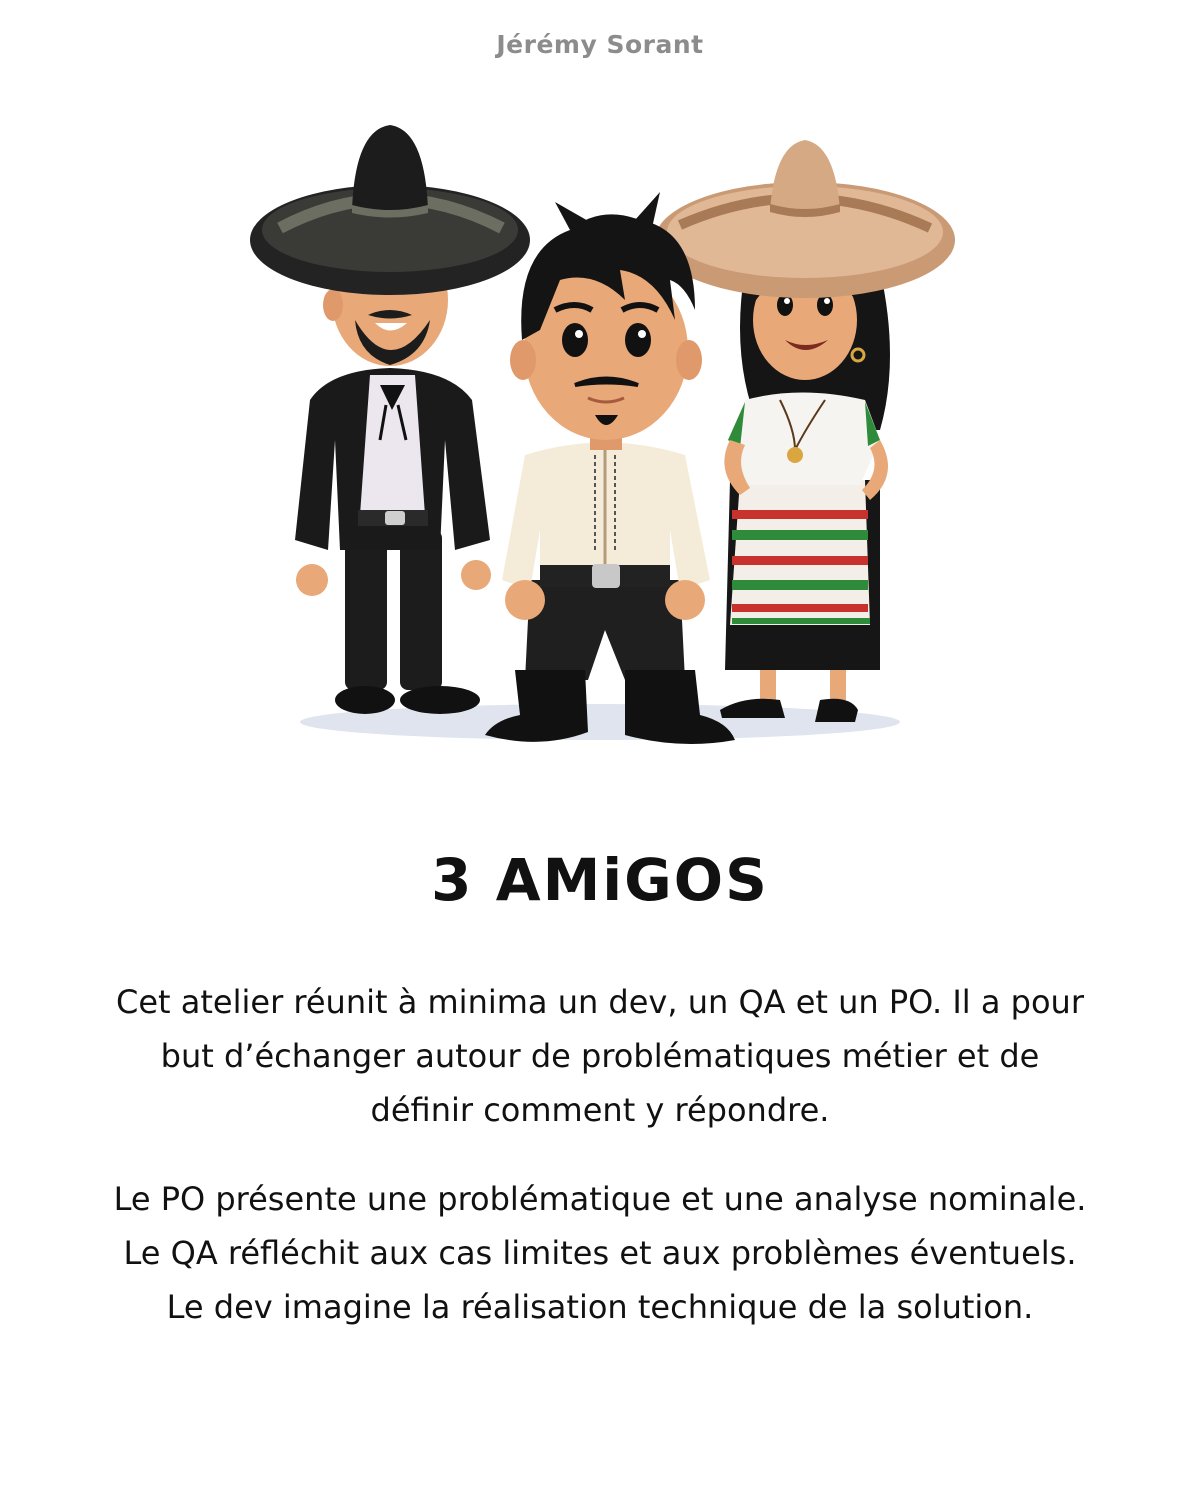 The height and width of the screenshot is (1500, 1200). Describe the element at coordinates (805, 431) in the screenshot. I see `right-woman-figure` at that location.